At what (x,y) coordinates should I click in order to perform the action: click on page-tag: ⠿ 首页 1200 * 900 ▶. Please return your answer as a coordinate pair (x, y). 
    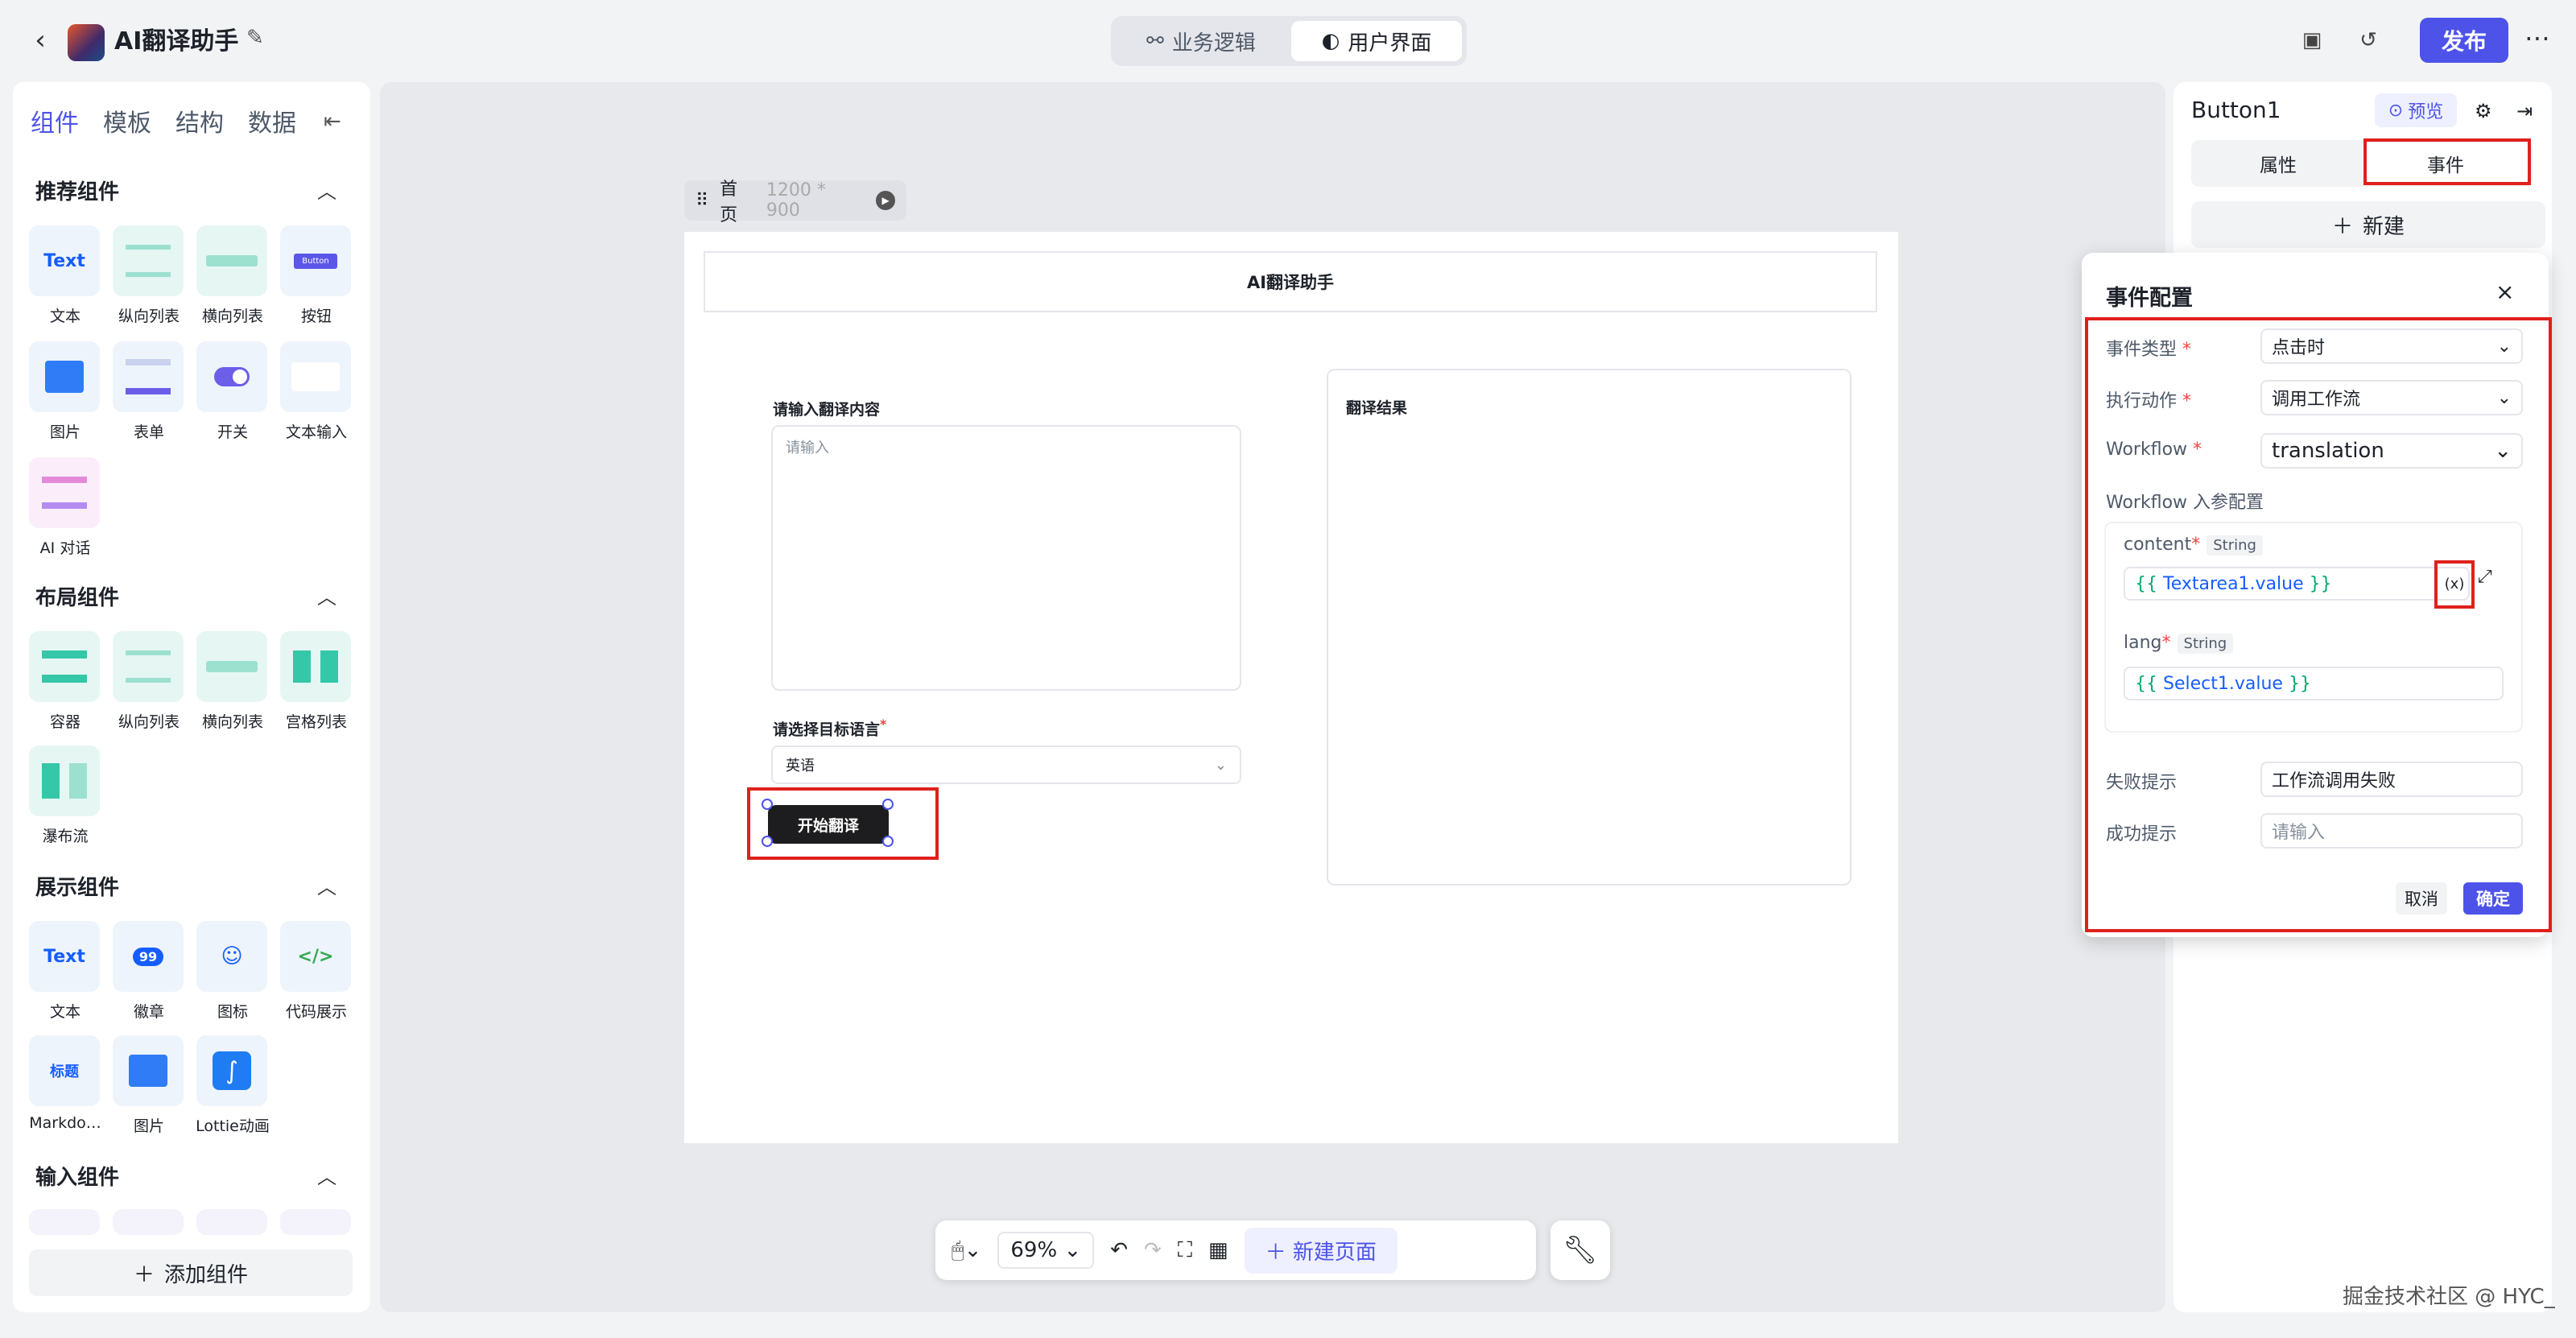
    Looking at the image, I should click on (795, 202).